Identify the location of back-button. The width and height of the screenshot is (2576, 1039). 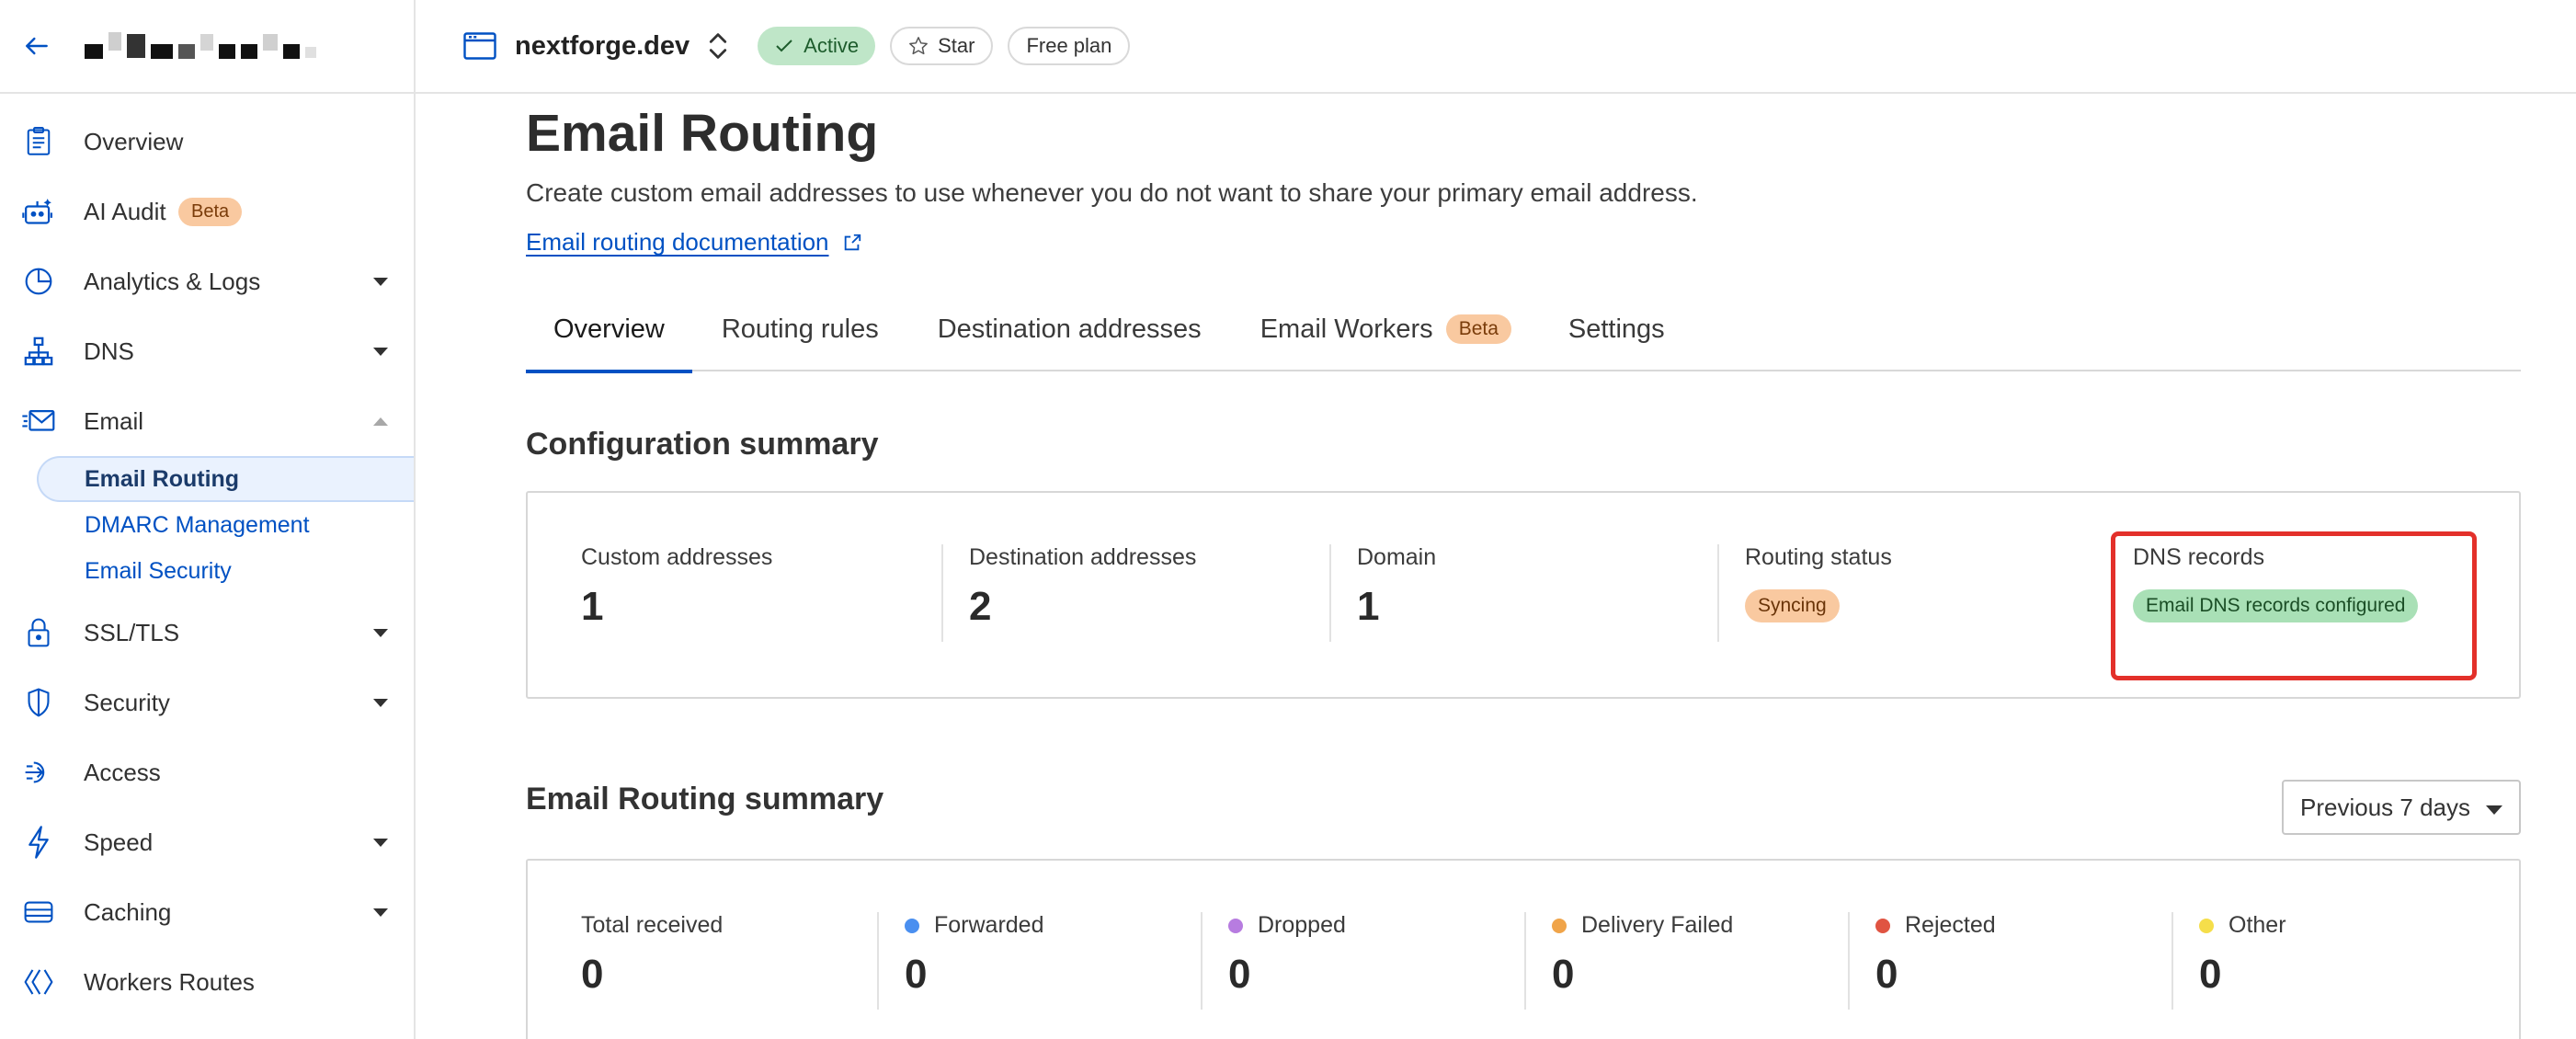
(37, 46).